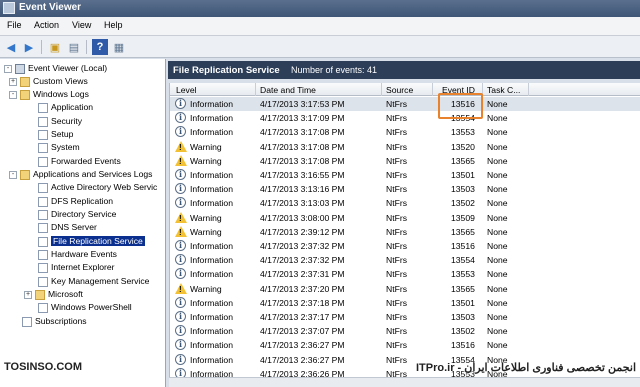 This screenshot has width=640, height=387. I want to click on up-folder-icon: ▣, so click(55, 47).